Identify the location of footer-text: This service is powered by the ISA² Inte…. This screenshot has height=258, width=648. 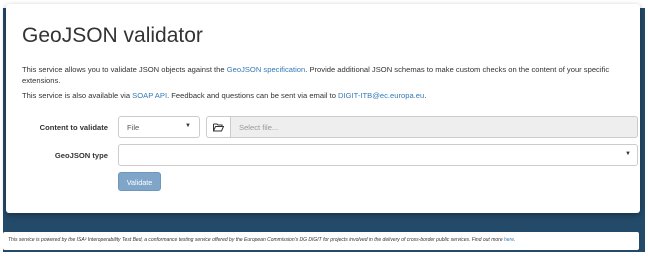
(262, 240).